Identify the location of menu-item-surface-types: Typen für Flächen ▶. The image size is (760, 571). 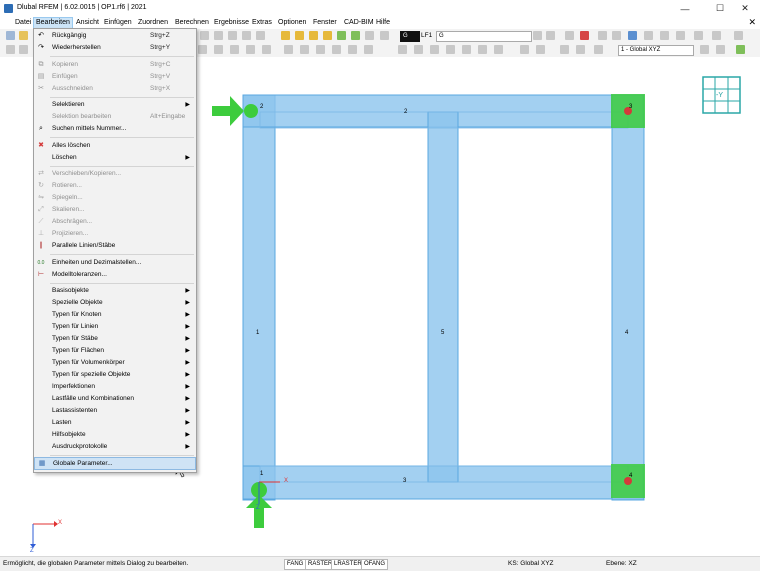
(115, 351).